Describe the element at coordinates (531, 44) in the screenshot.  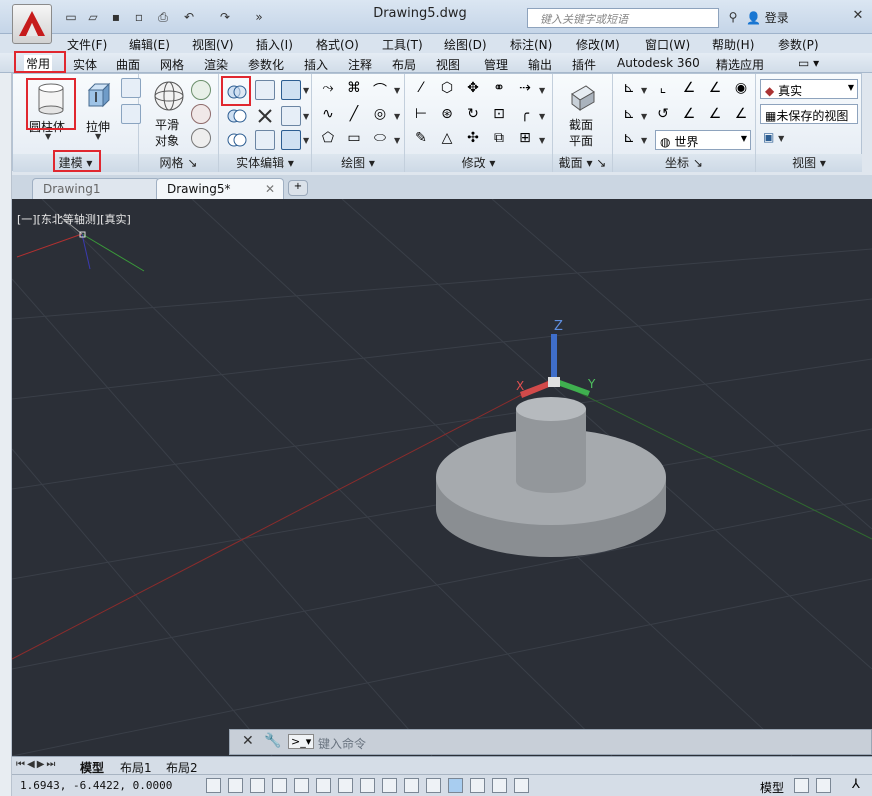
I see `menu-dimension: 标注(N)` at that location.